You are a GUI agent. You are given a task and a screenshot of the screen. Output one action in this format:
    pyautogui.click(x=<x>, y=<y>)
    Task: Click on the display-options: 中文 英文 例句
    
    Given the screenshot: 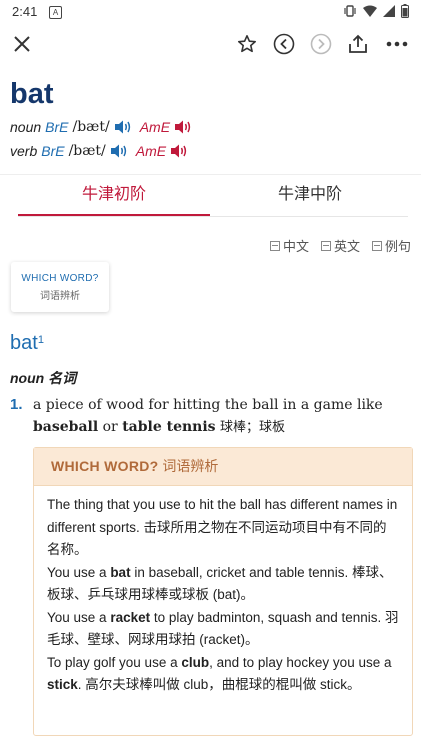 What is the action you would take?
    pyautogui.click(x=340, y=245)
    